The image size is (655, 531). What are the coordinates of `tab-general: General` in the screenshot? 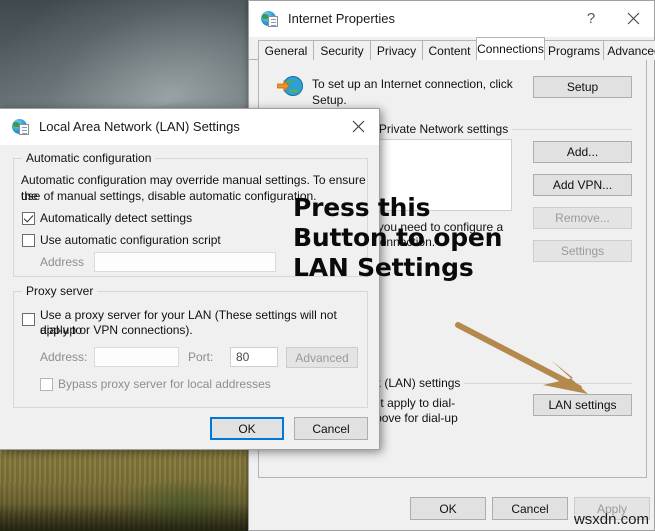 It's located at (286, 50).